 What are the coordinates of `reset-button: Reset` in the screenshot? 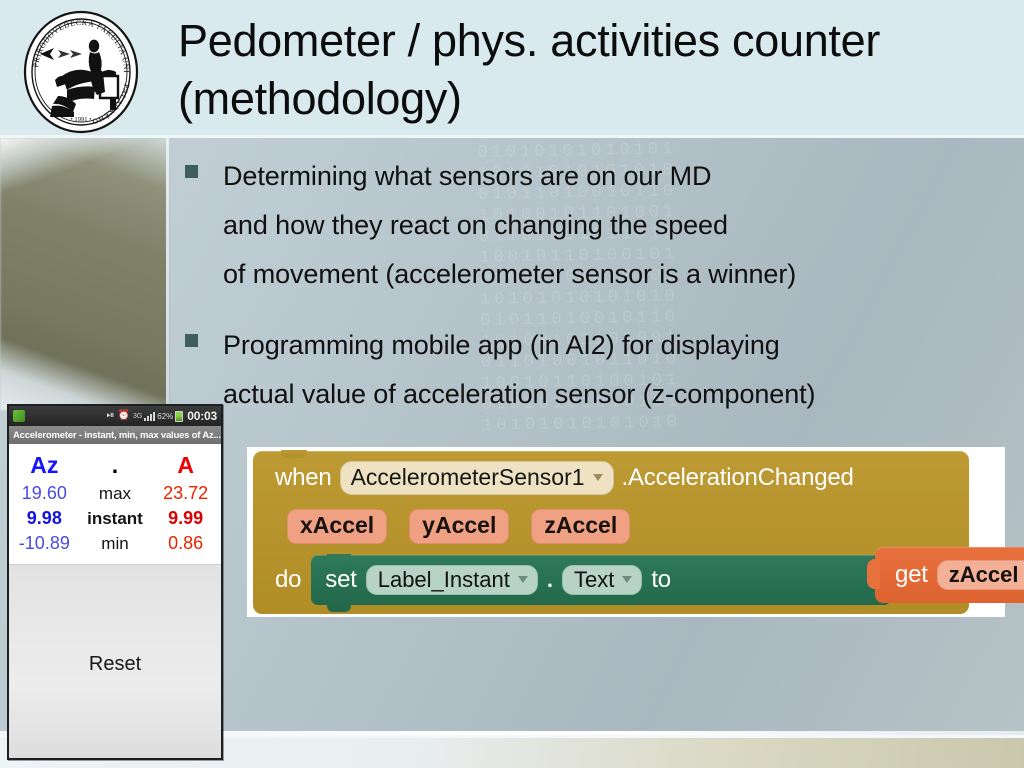 It's located at (115, 661).